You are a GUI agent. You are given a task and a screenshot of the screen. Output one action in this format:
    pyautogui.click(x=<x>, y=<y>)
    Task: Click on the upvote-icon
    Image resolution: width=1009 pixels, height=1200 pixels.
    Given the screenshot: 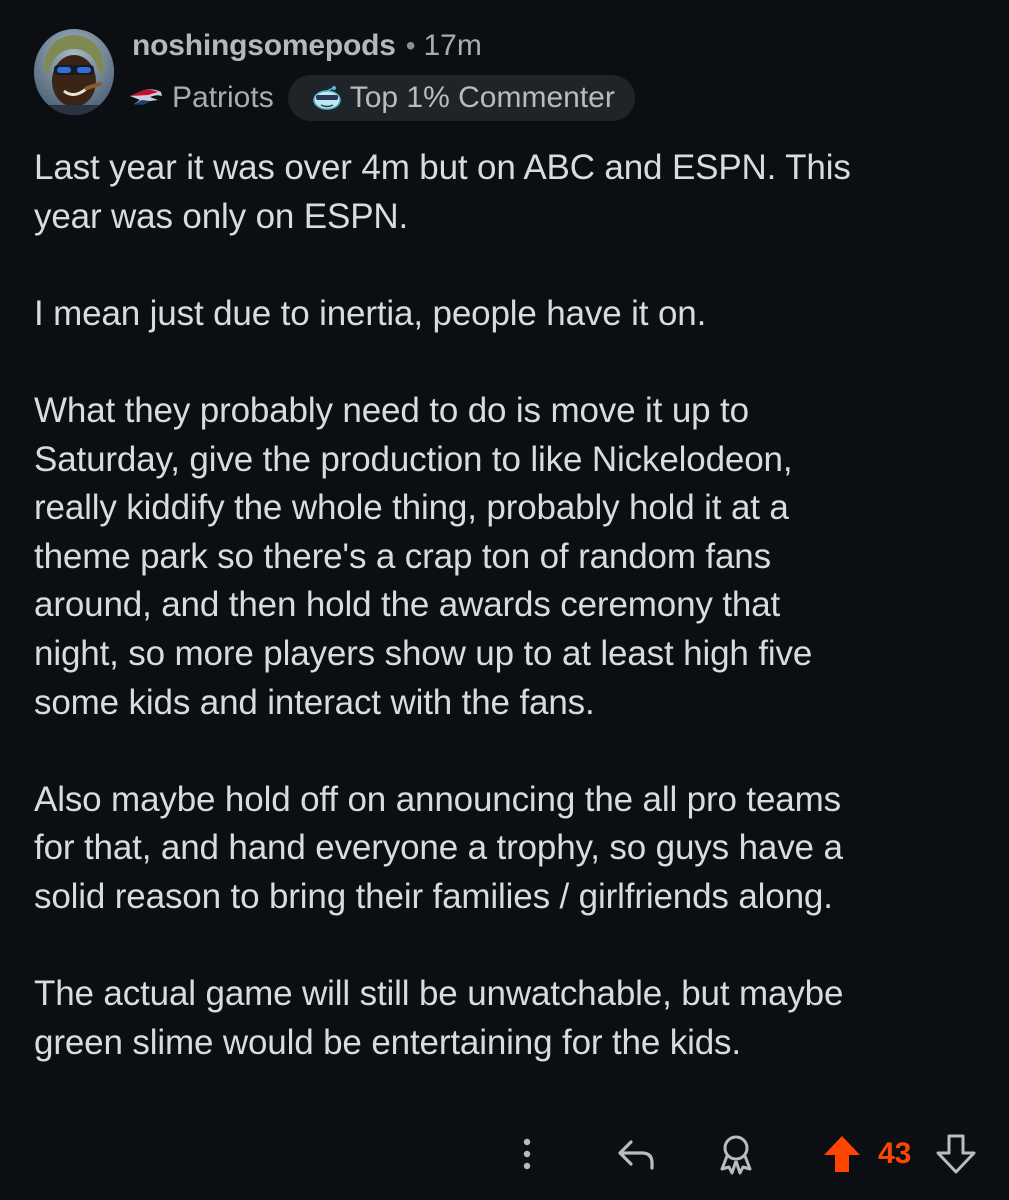 What is the action you would take?
    pyautogui.click(x=842, y=1154)
    